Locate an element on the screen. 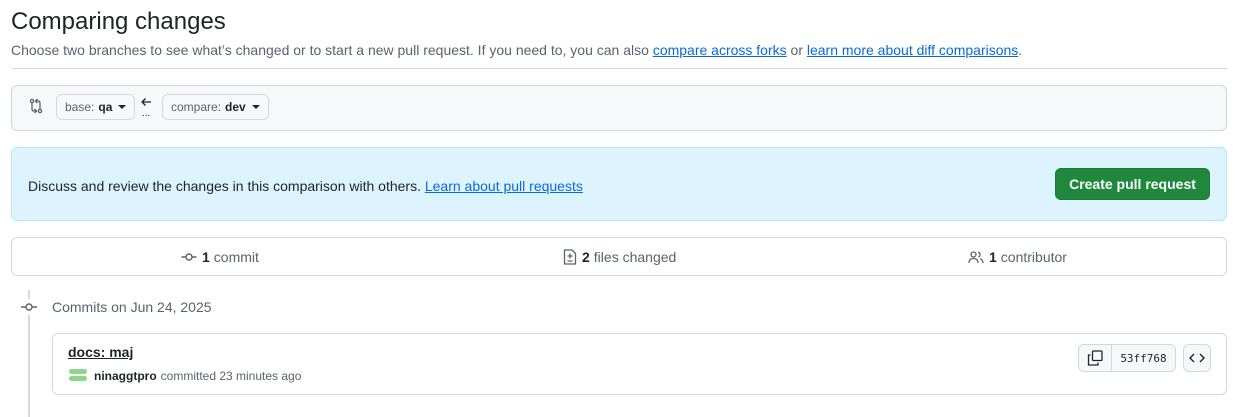  git-compare-icon is located at coordinates (36, 106).